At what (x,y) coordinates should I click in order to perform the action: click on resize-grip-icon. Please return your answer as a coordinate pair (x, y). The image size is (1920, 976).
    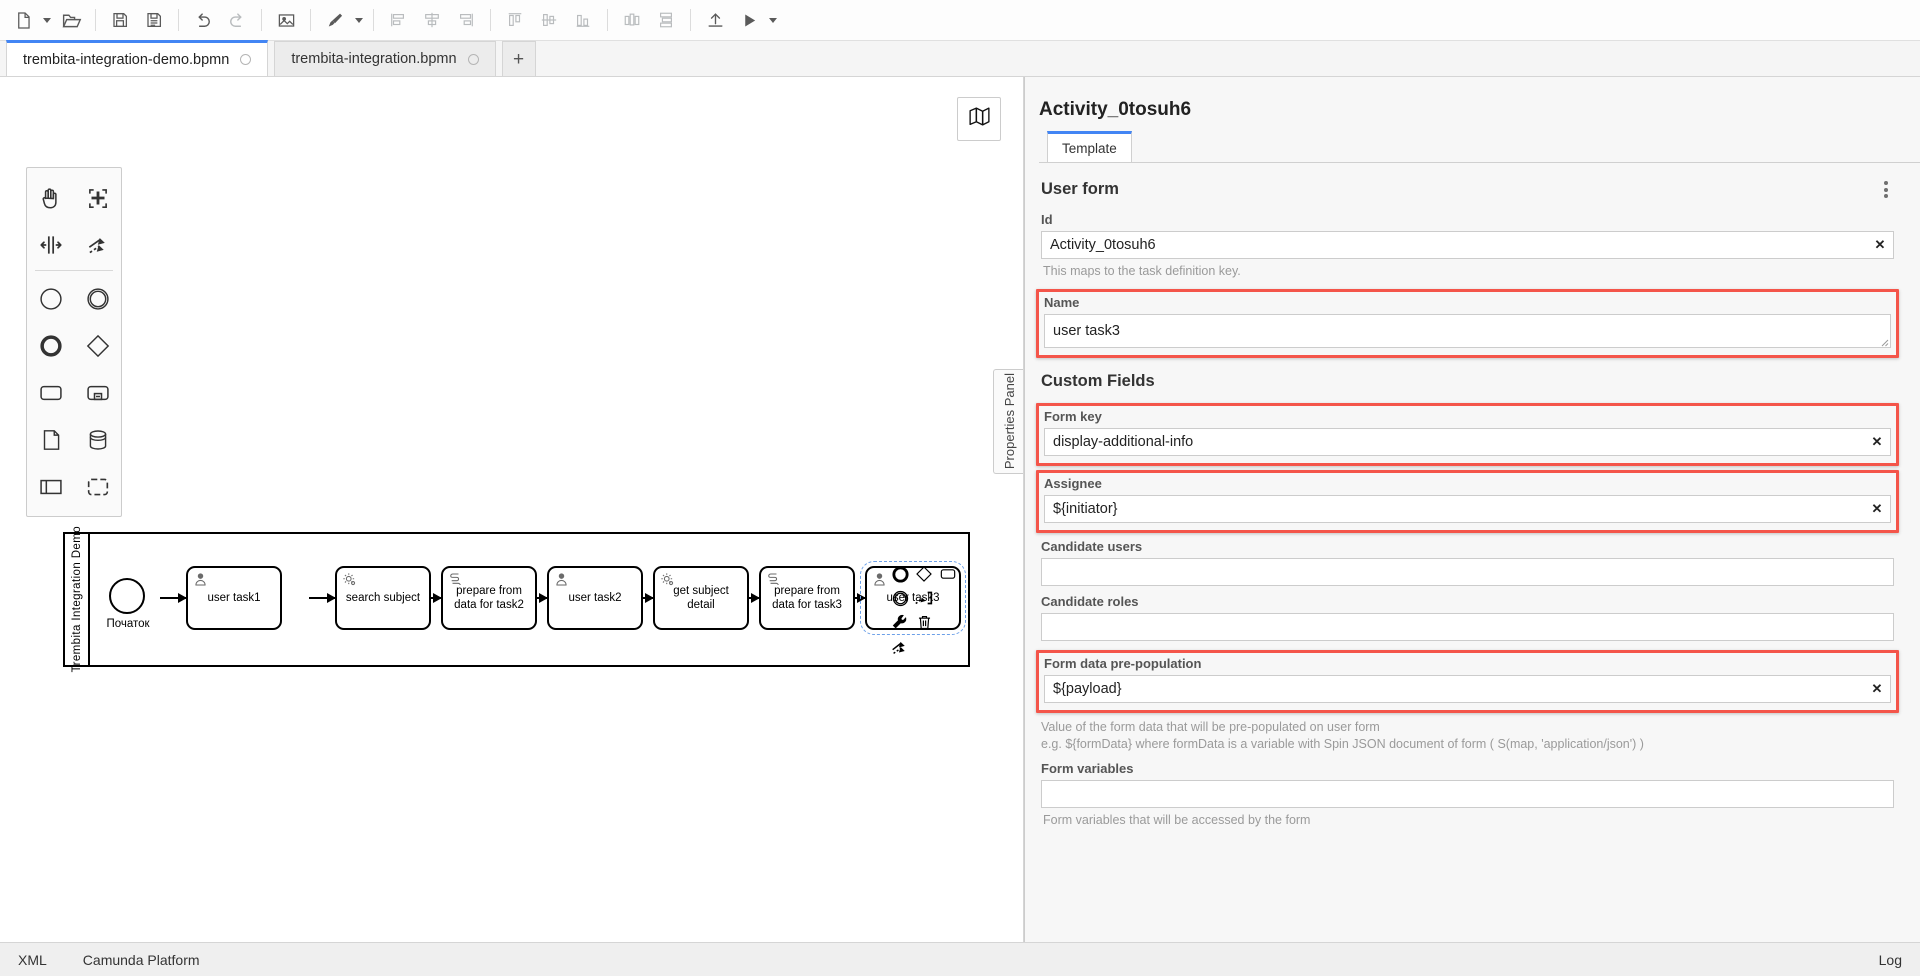
    Looking at the image, I should click on (1883, 340).